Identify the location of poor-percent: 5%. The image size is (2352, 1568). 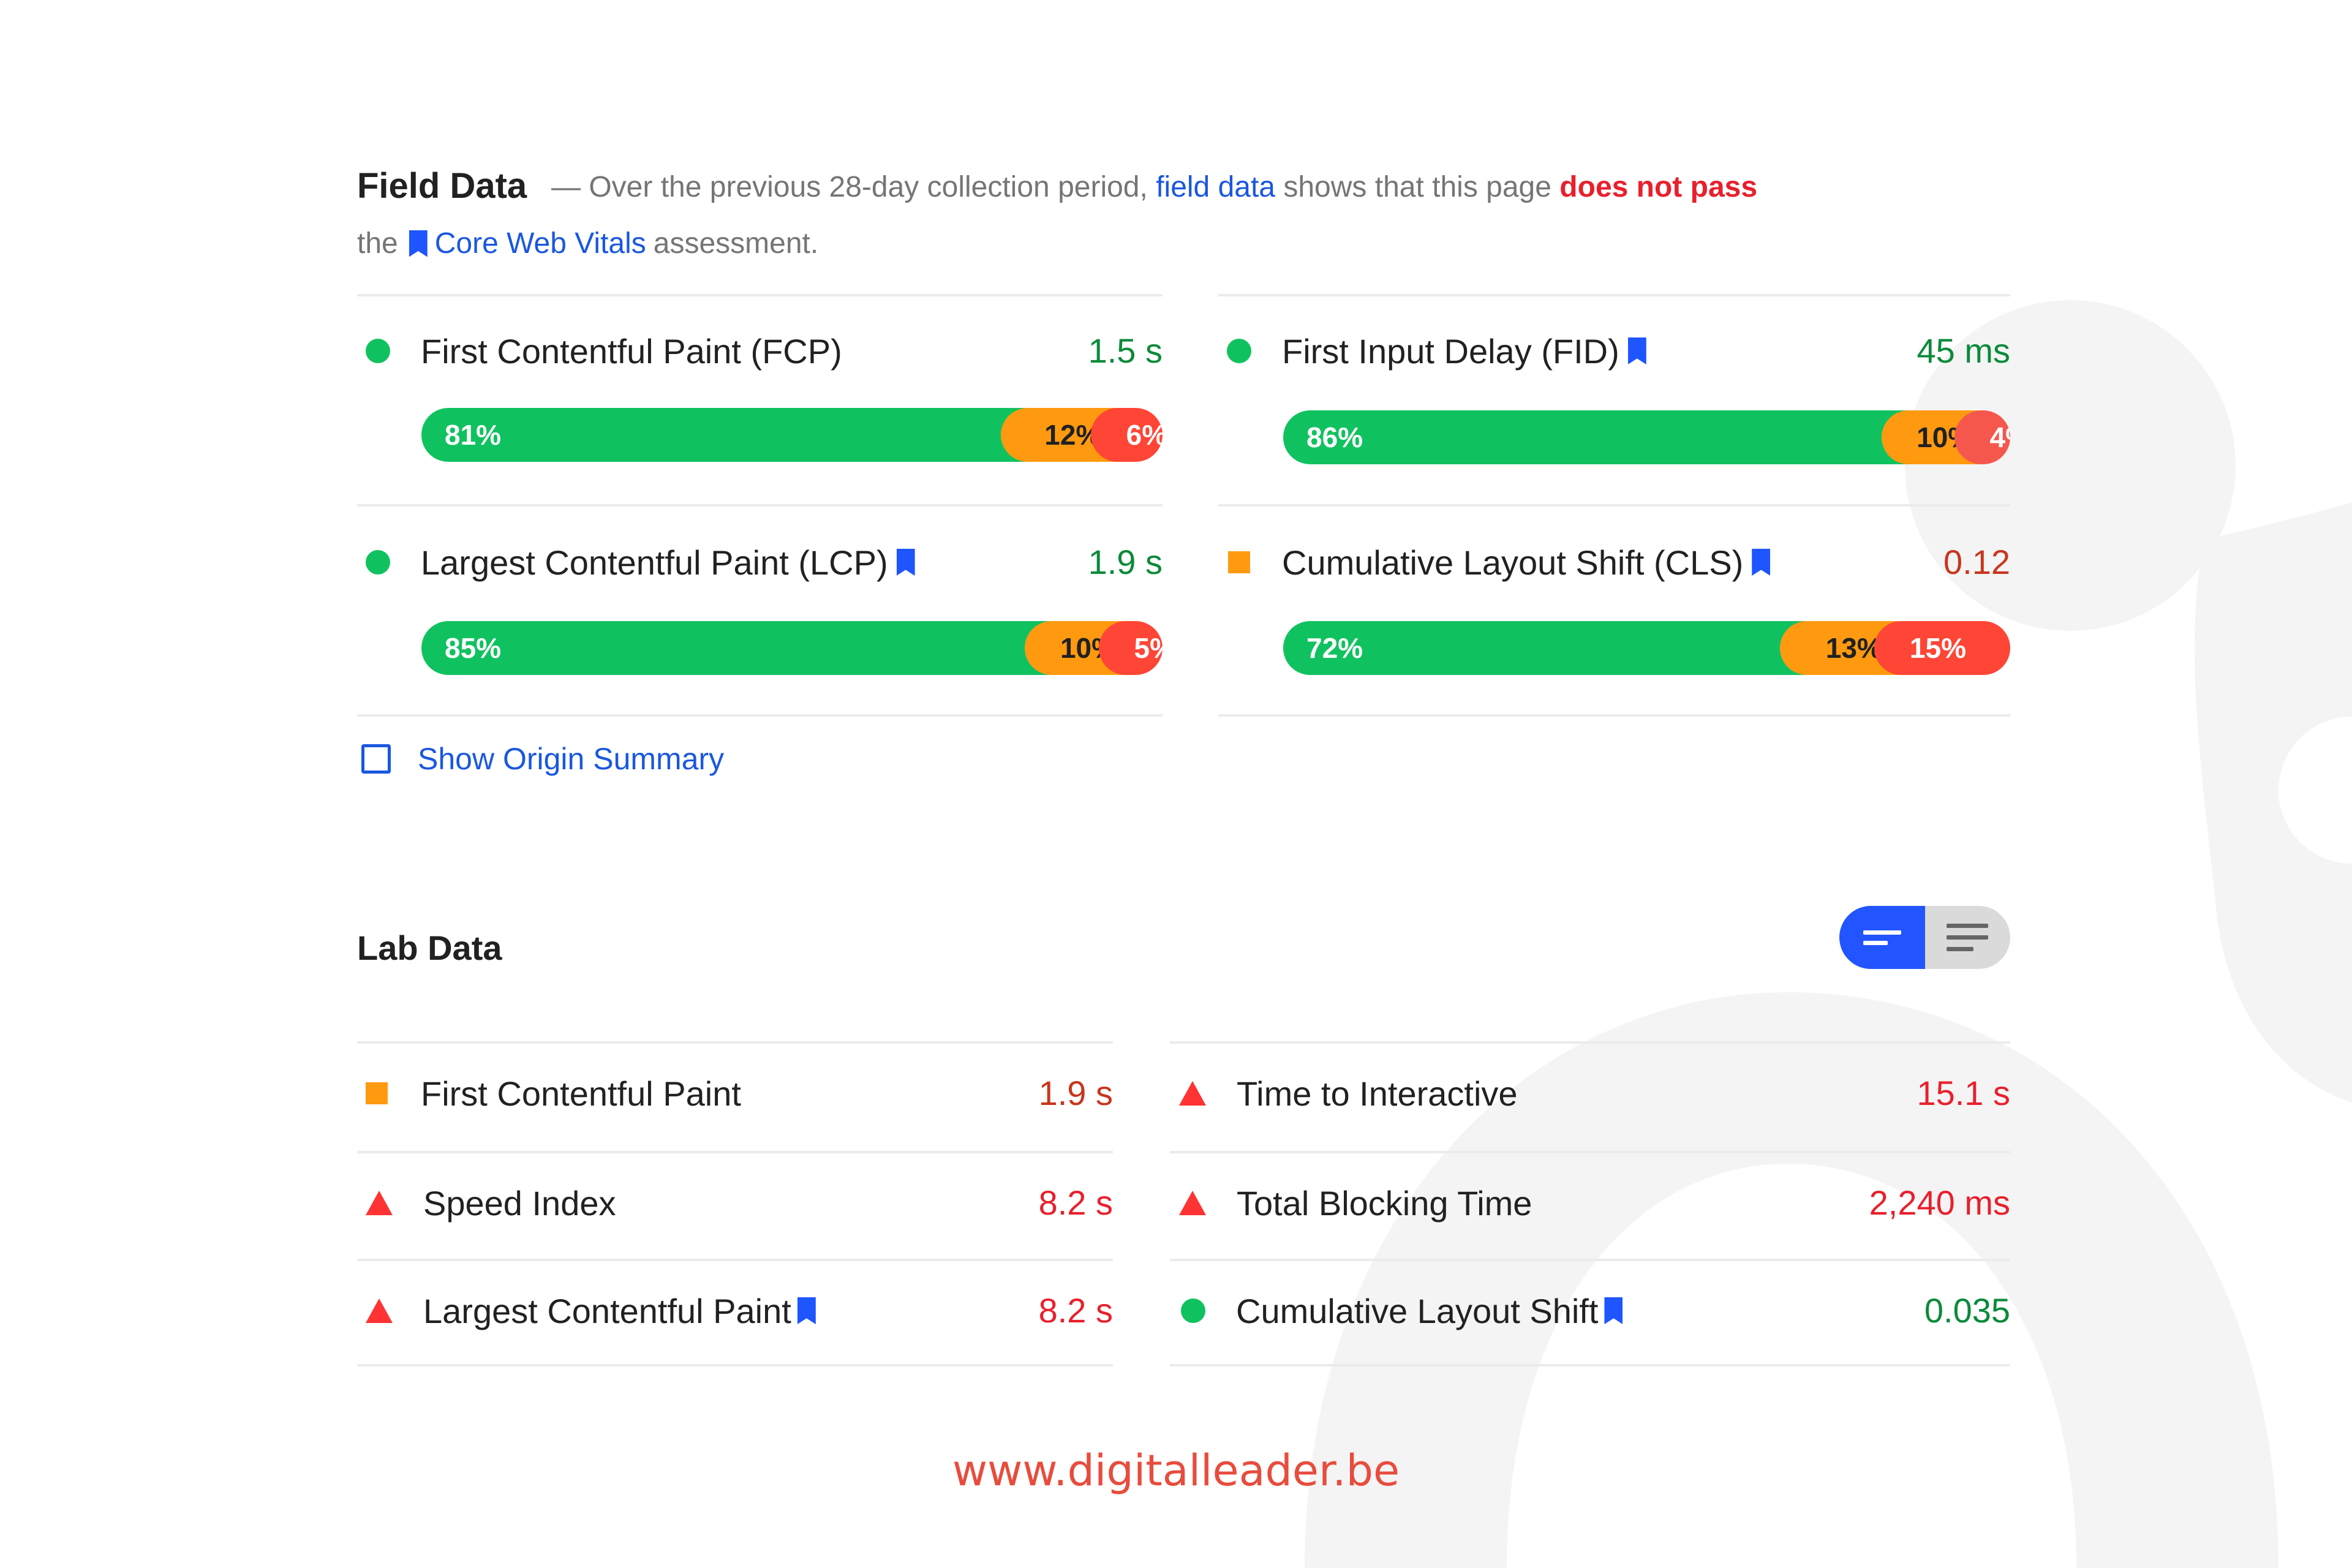
(1148, 648).